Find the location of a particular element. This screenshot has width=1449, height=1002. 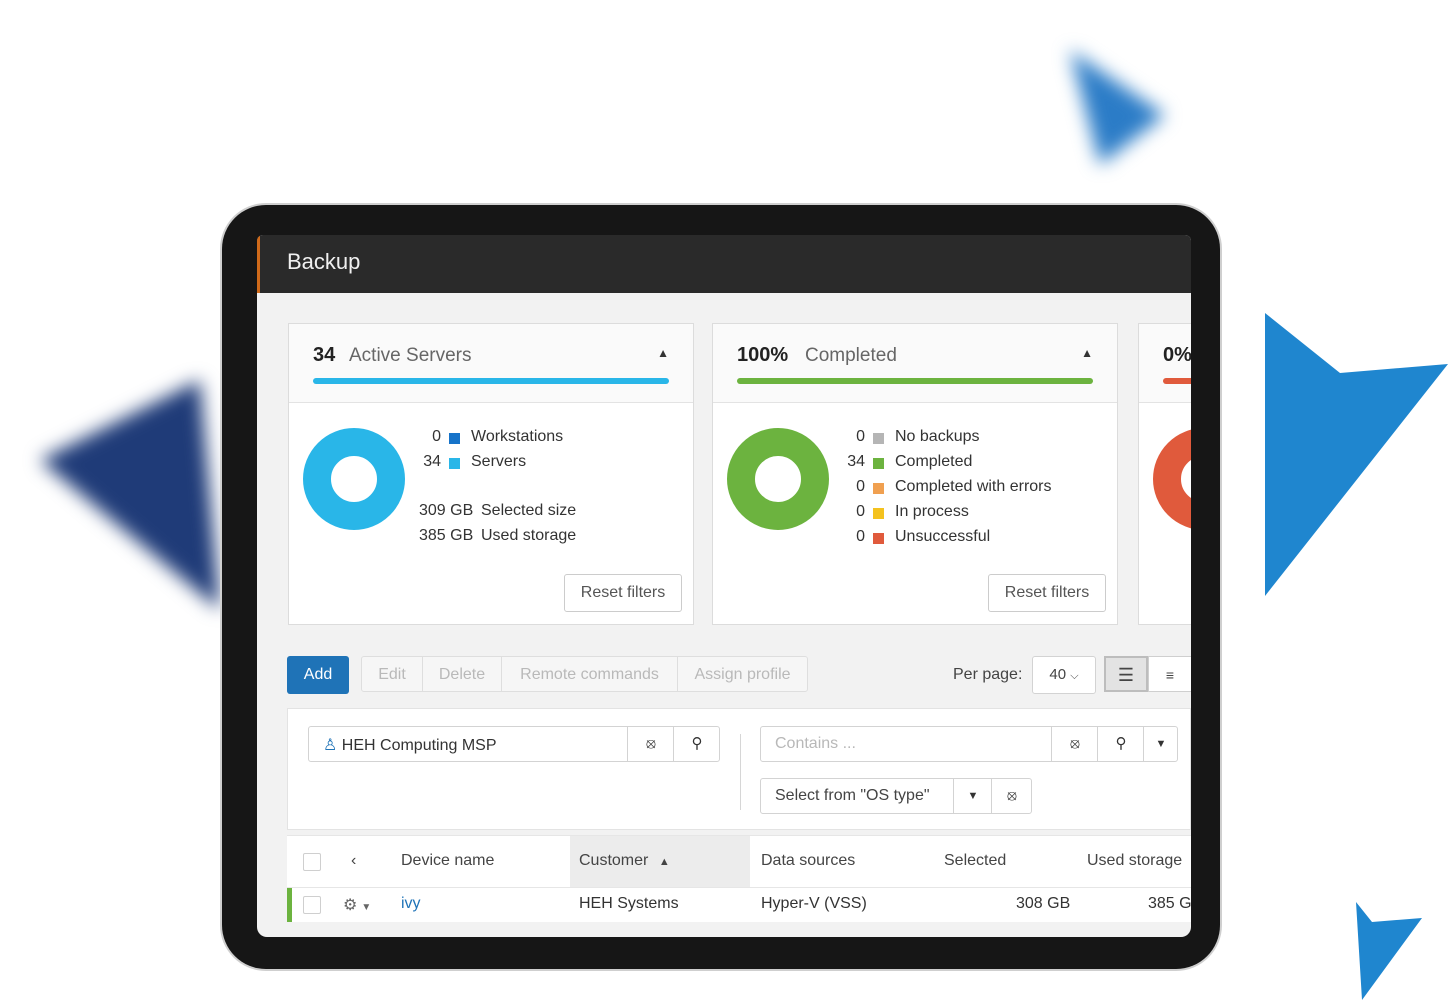

collapse-arrow-icon: ‹ is located at coordinates (353, 861).